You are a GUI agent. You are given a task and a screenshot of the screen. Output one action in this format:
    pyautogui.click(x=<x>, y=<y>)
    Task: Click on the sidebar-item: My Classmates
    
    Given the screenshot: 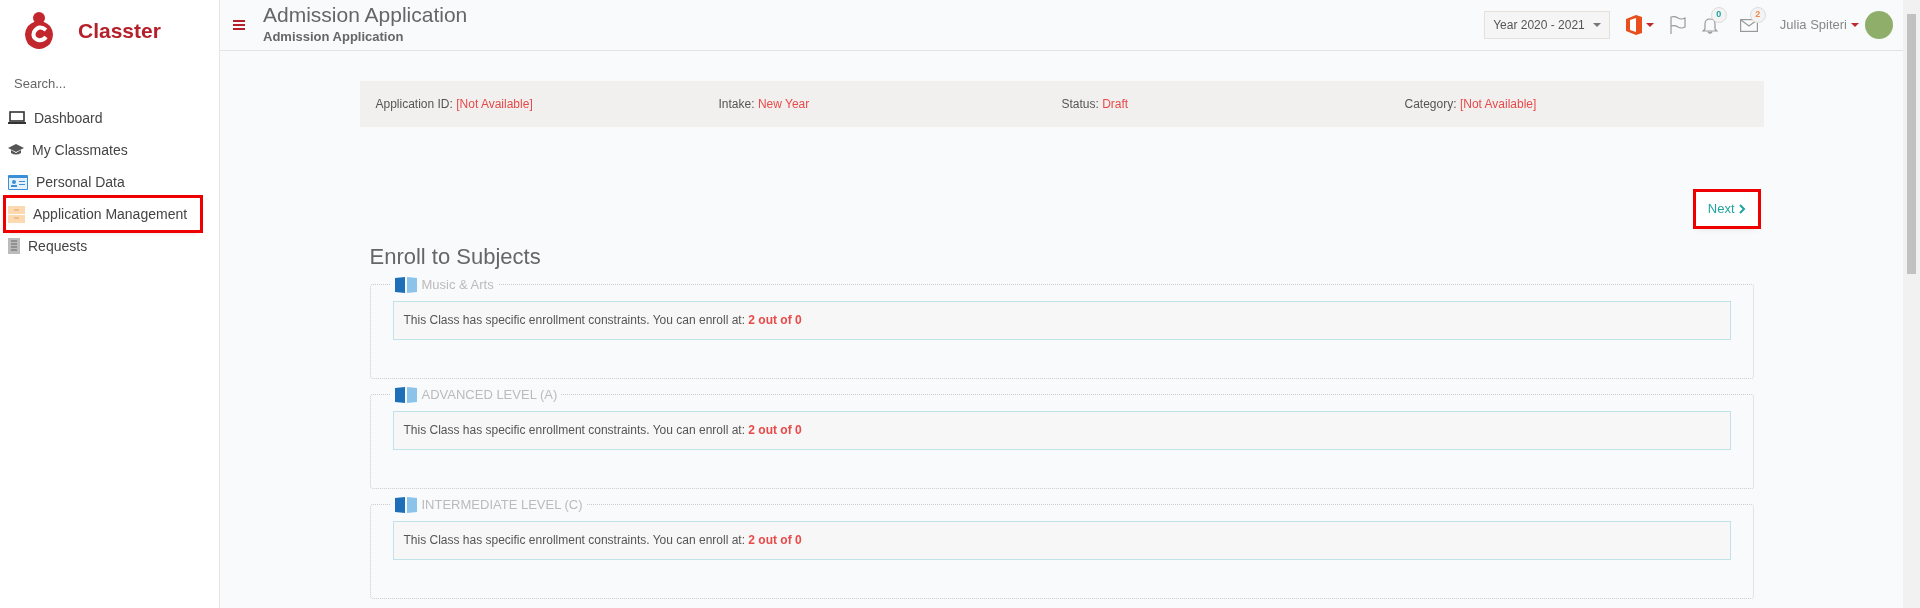 What is the action you would take?
    pyautogui.click(x=109, y=150)
    